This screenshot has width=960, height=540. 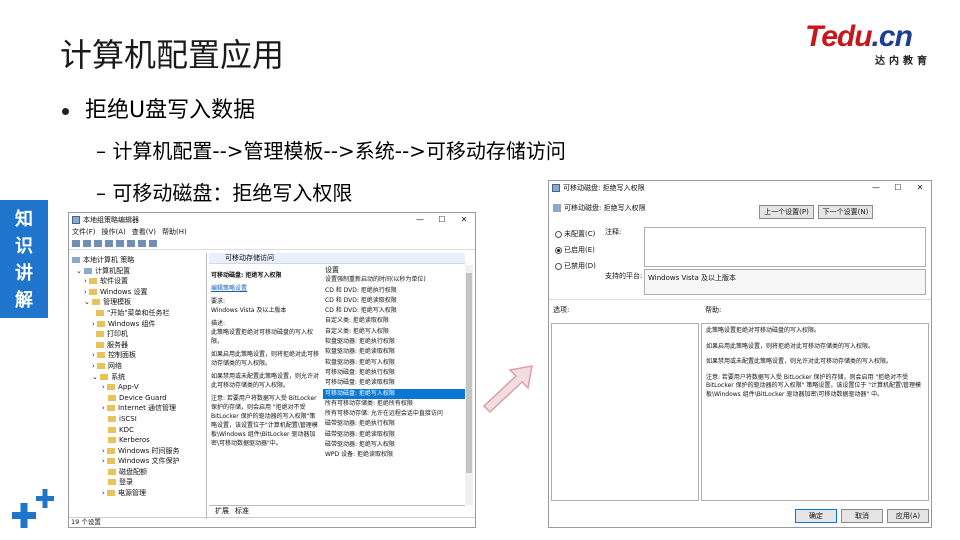 What do you see at coordinates (138, 260) in the screenshot?
I see `tree-item: 本地计算机 策略` at bounding box center [138, 260].